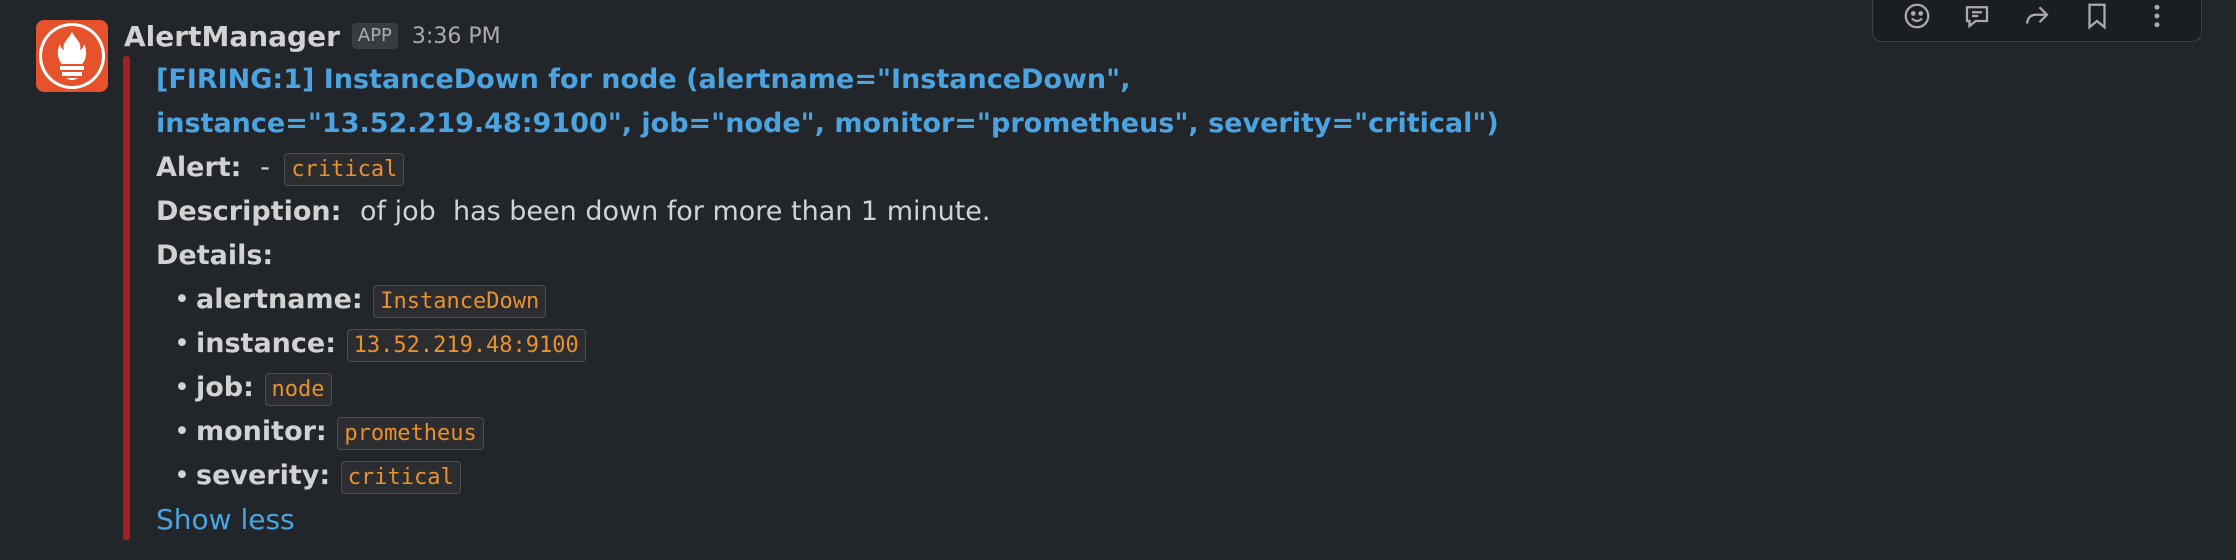 Image resolution: width=2236 pixels, height=560 pixels. Describe the element at coordinates (1106, 432) in the screenshot. I see `detail-item: • monitor: prometheus` at that location.